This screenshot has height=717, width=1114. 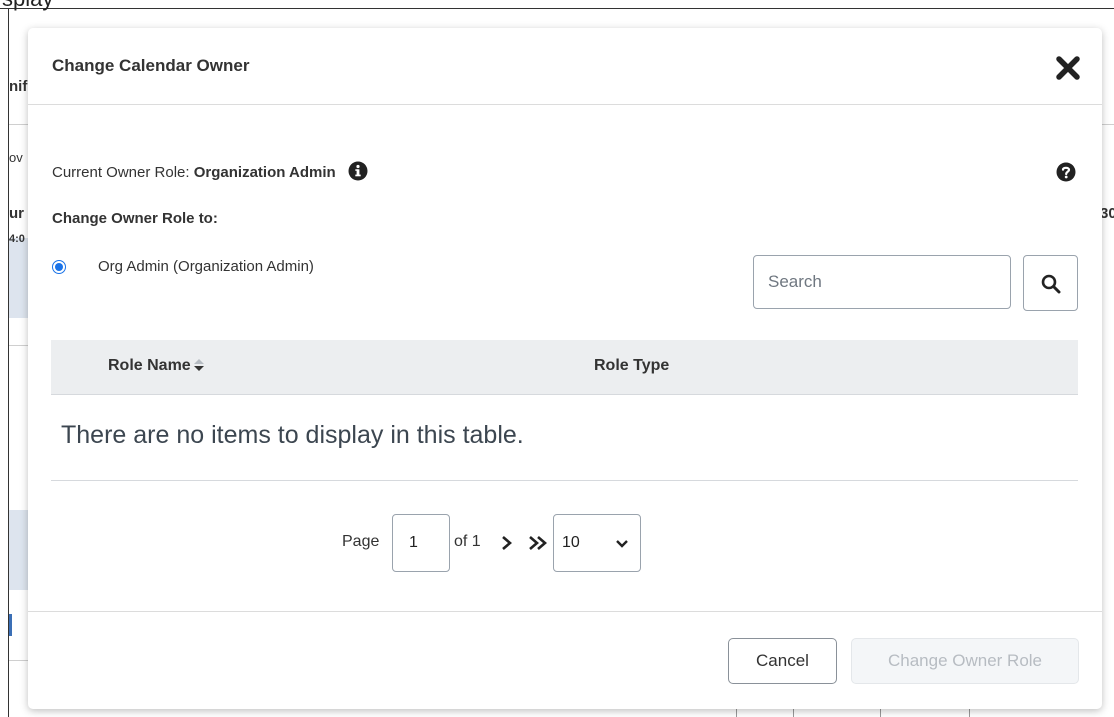 What do you see at coordinates (467, 541) in the screenshot?
I see `page-total-label: of 1` at bounding box center [467, 541].